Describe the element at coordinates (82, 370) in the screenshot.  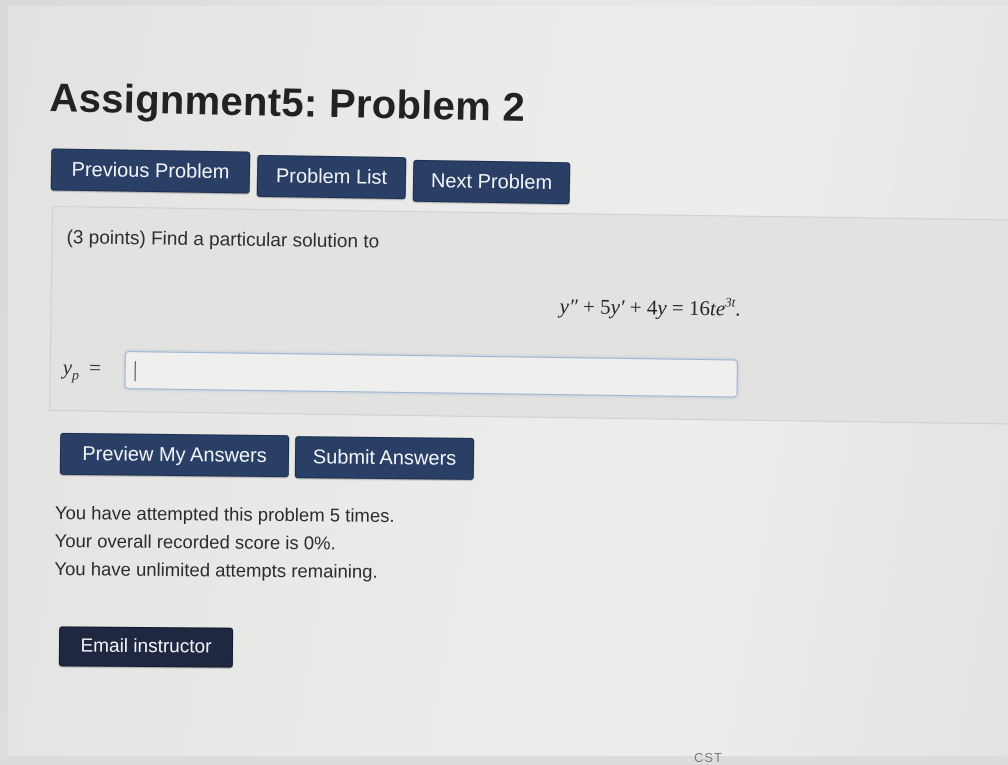
I see `answer-label: yp =` at that location.